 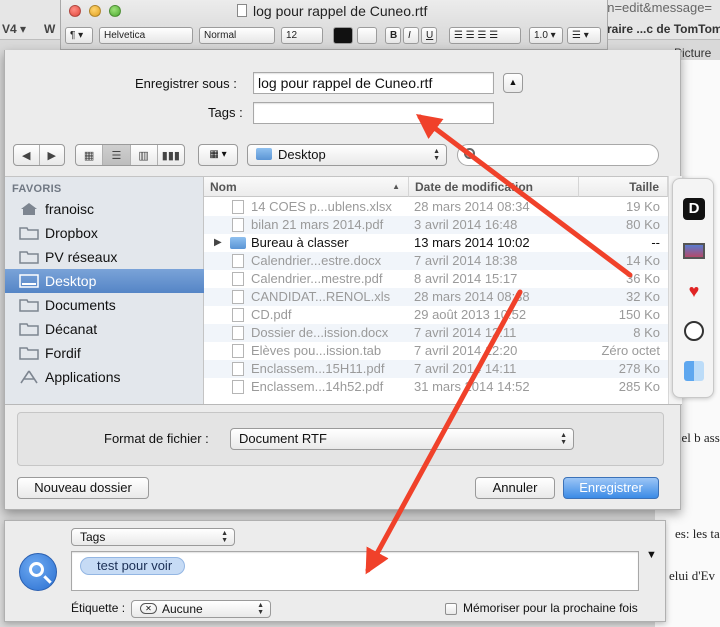 I want to click on list-style-popup: ☰ ▾, so click(x=584, y=35).